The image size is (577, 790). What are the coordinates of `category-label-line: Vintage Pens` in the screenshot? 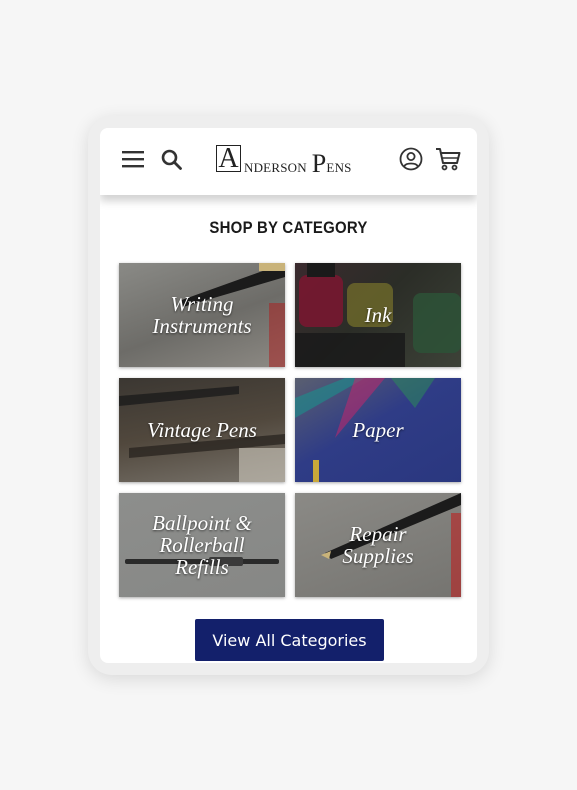 It's located at (202, 430).